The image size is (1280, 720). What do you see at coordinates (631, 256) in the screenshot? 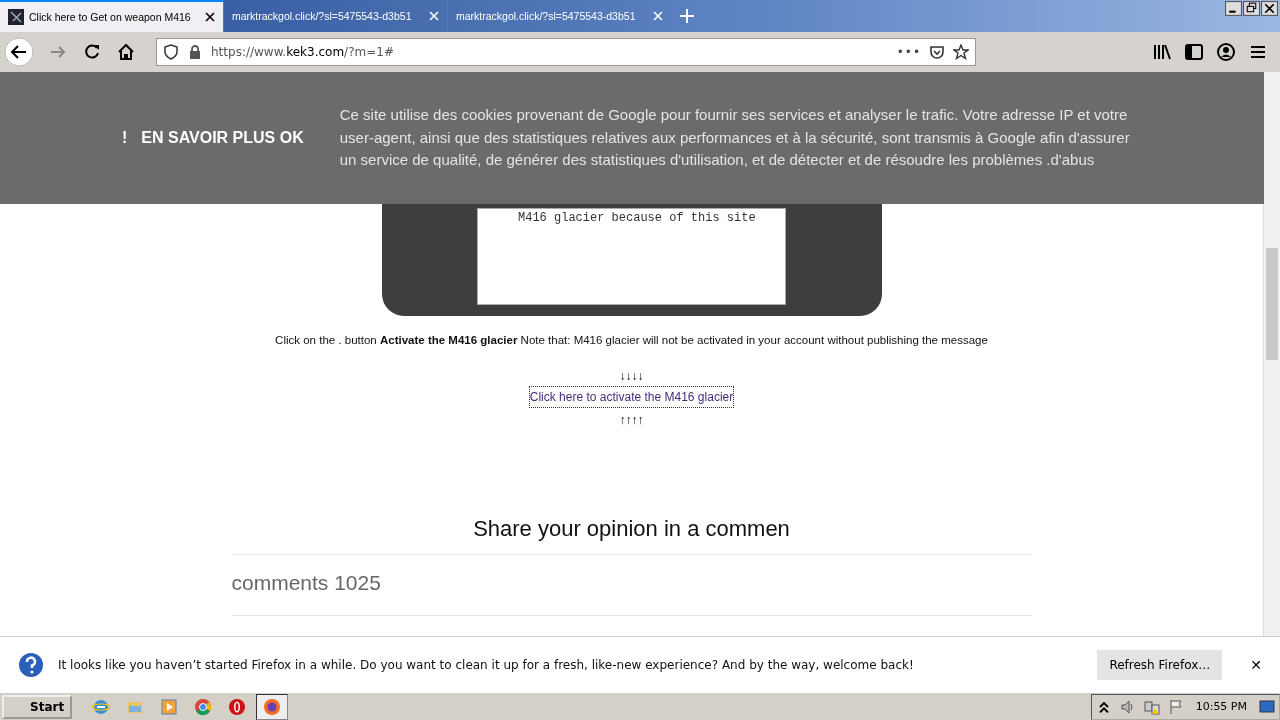
I see `message-field: M416 glacier because of this site` at bounding box center [631, 256].